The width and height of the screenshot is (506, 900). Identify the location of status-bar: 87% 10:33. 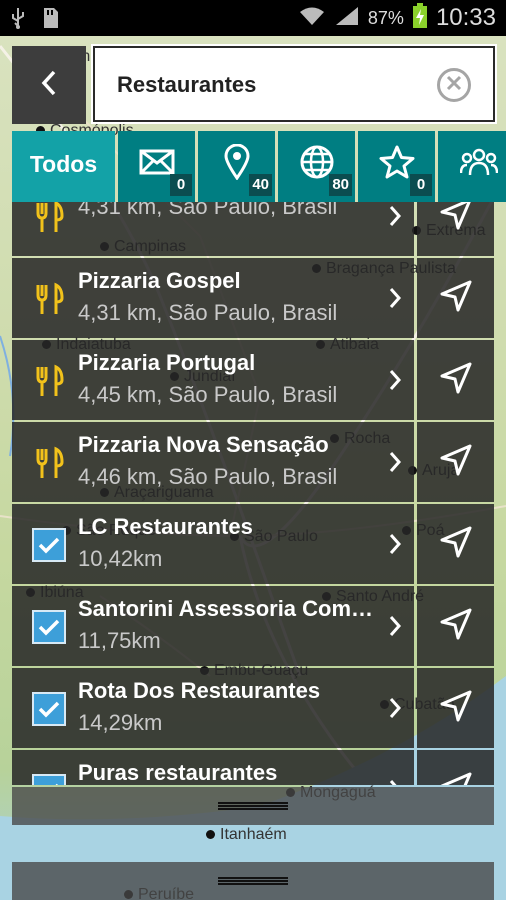
(253, 18).